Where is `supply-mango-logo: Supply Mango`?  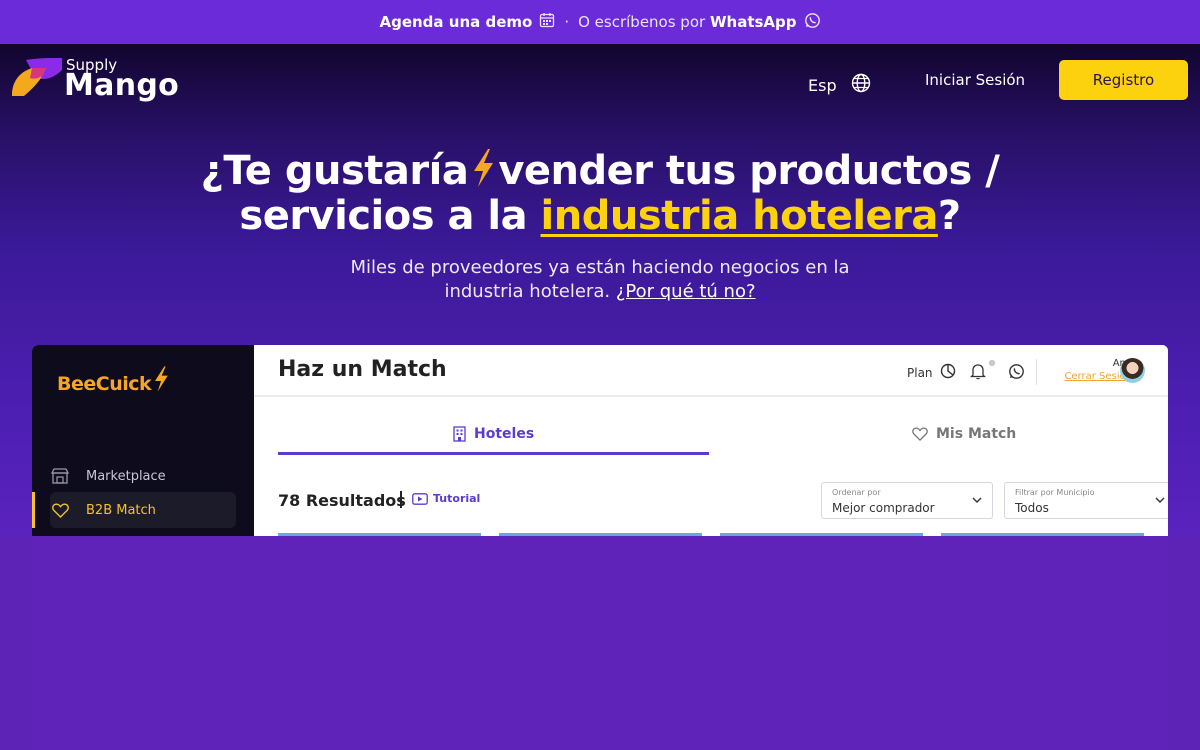 supply-mango-logo: Supply Mango is located at coordinates (95, 79).